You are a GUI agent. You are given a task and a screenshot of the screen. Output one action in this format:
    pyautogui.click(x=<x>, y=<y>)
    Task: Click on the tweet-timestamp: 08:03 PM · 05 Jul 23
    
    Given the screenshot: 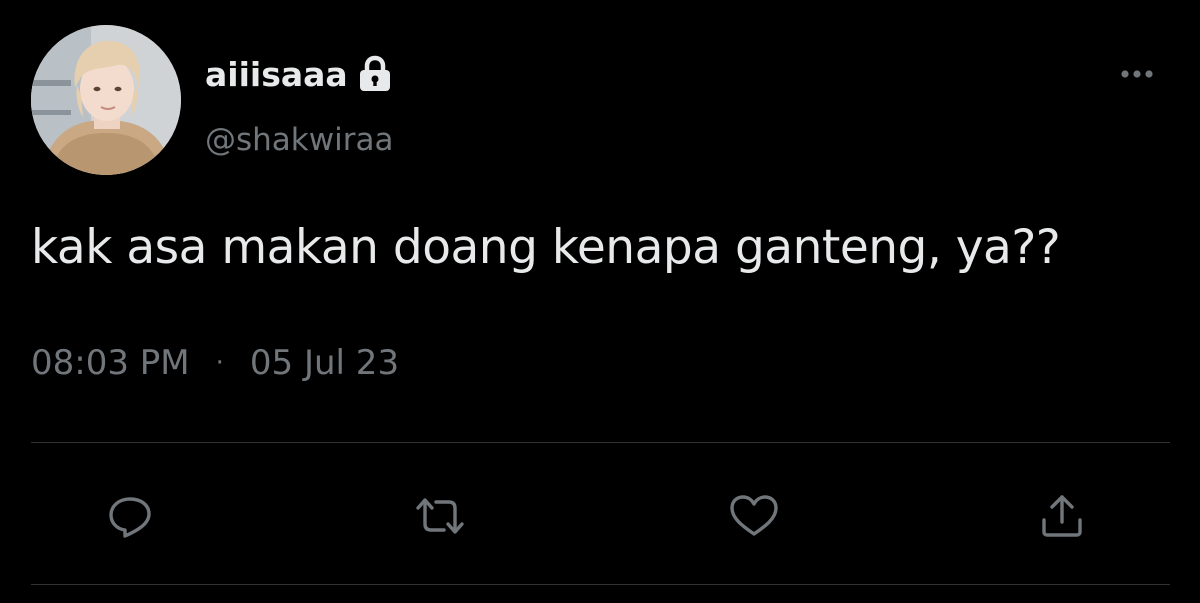 What is the action you would take?
    pyautogui.click(x=215, y=363)
    